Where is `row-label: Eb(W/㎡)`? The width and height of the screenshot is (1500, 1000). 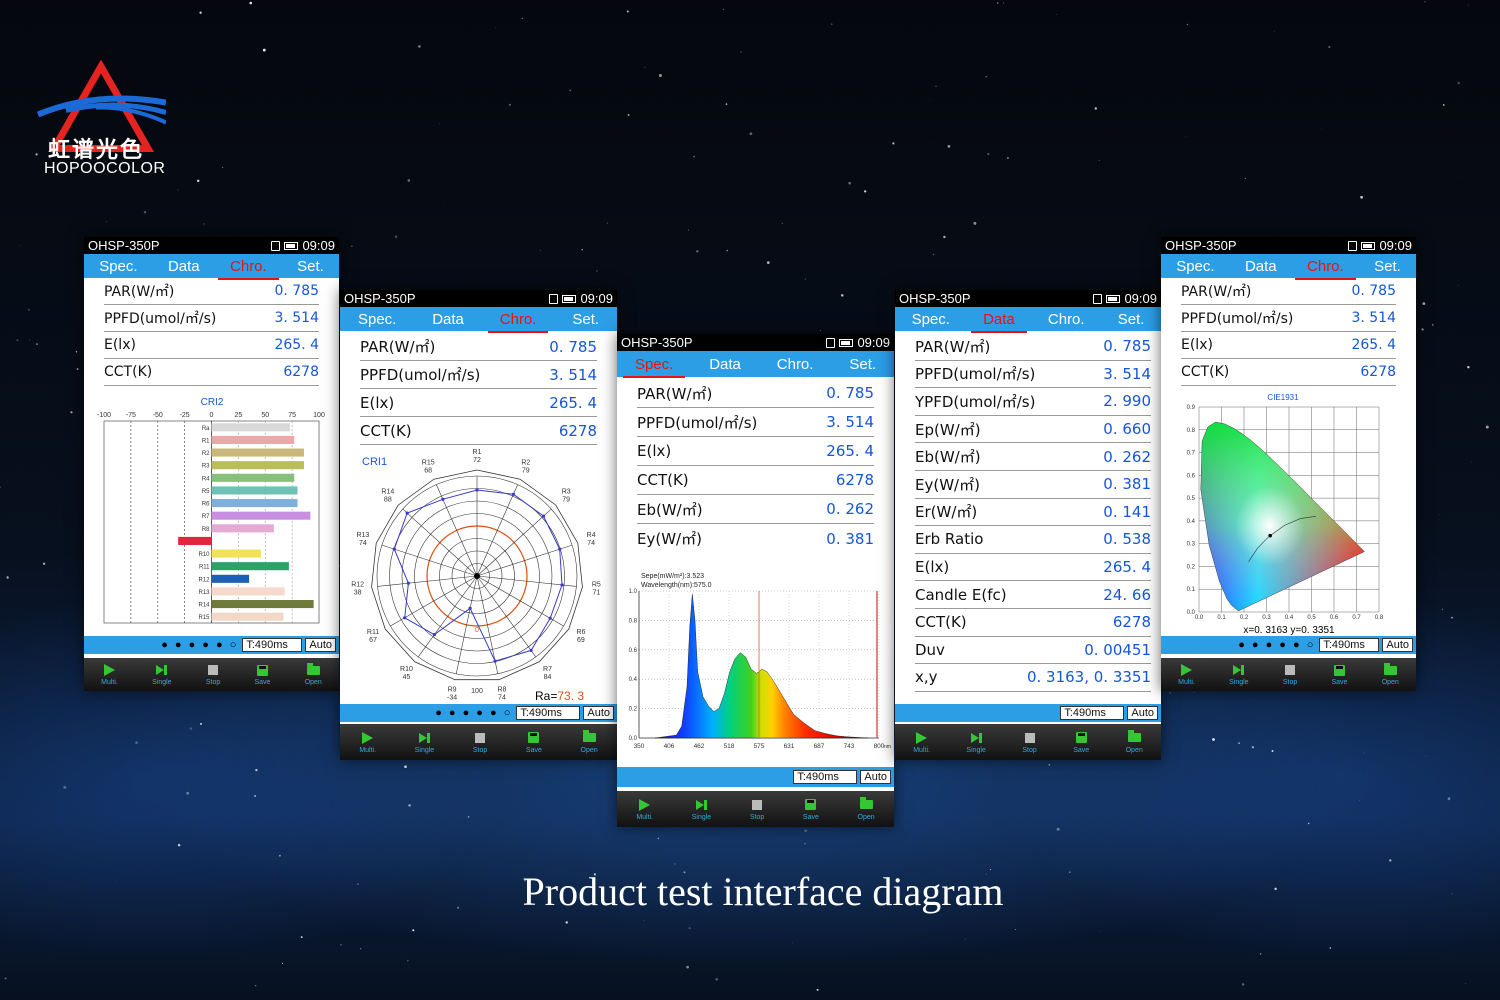
row-label: Eb(W/㎡) is located at coordinates (670, 509).